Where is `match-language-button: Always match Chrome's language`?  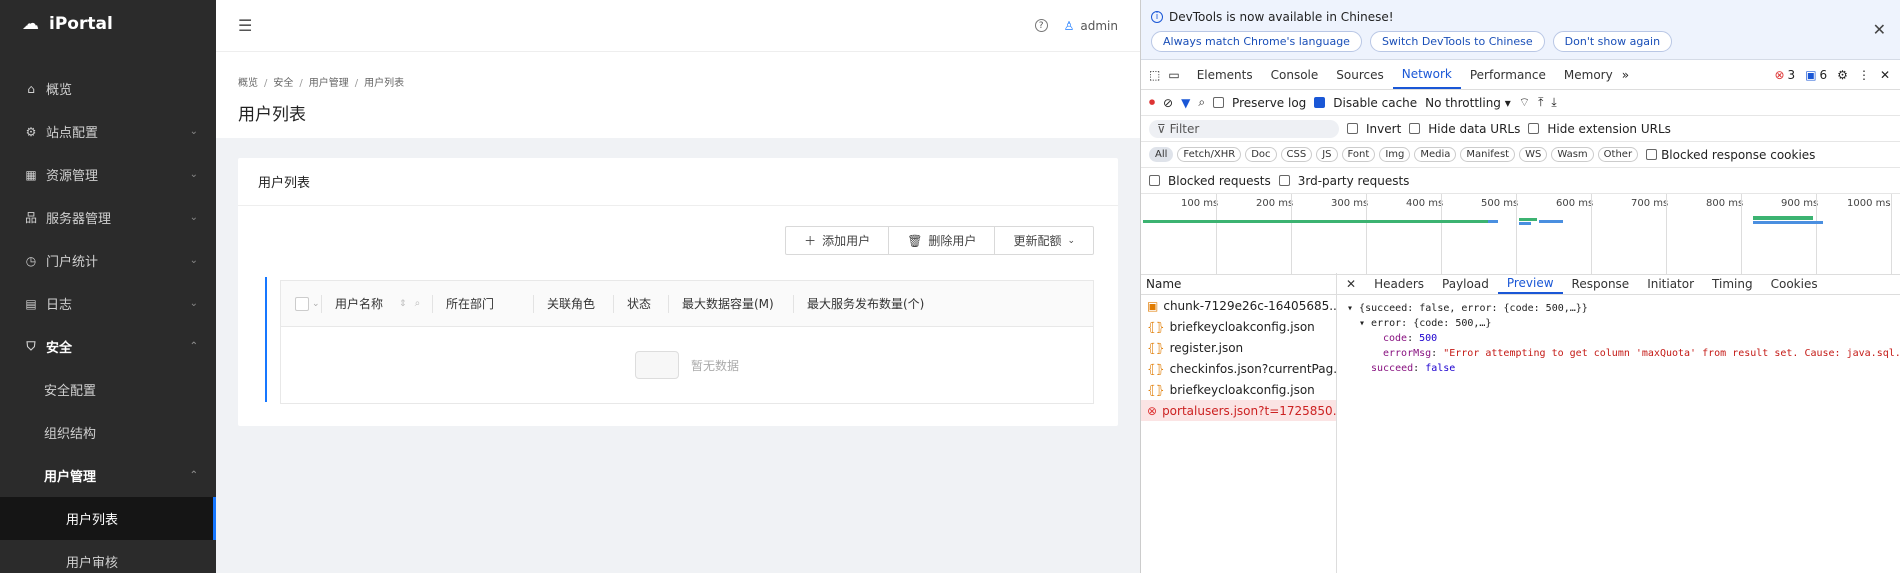
match-language-button: Always match Chrome's language is located at coordinates (1256, 41).